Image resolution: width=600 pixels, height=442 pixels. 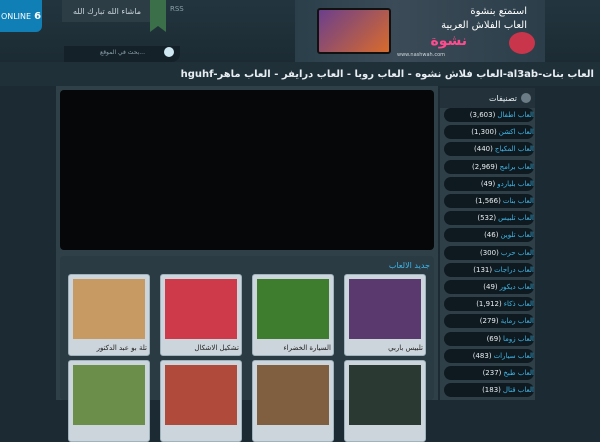 I want to click on sidebar-category-item: (49) العاب بلياردو, so click(x=489, y=183).